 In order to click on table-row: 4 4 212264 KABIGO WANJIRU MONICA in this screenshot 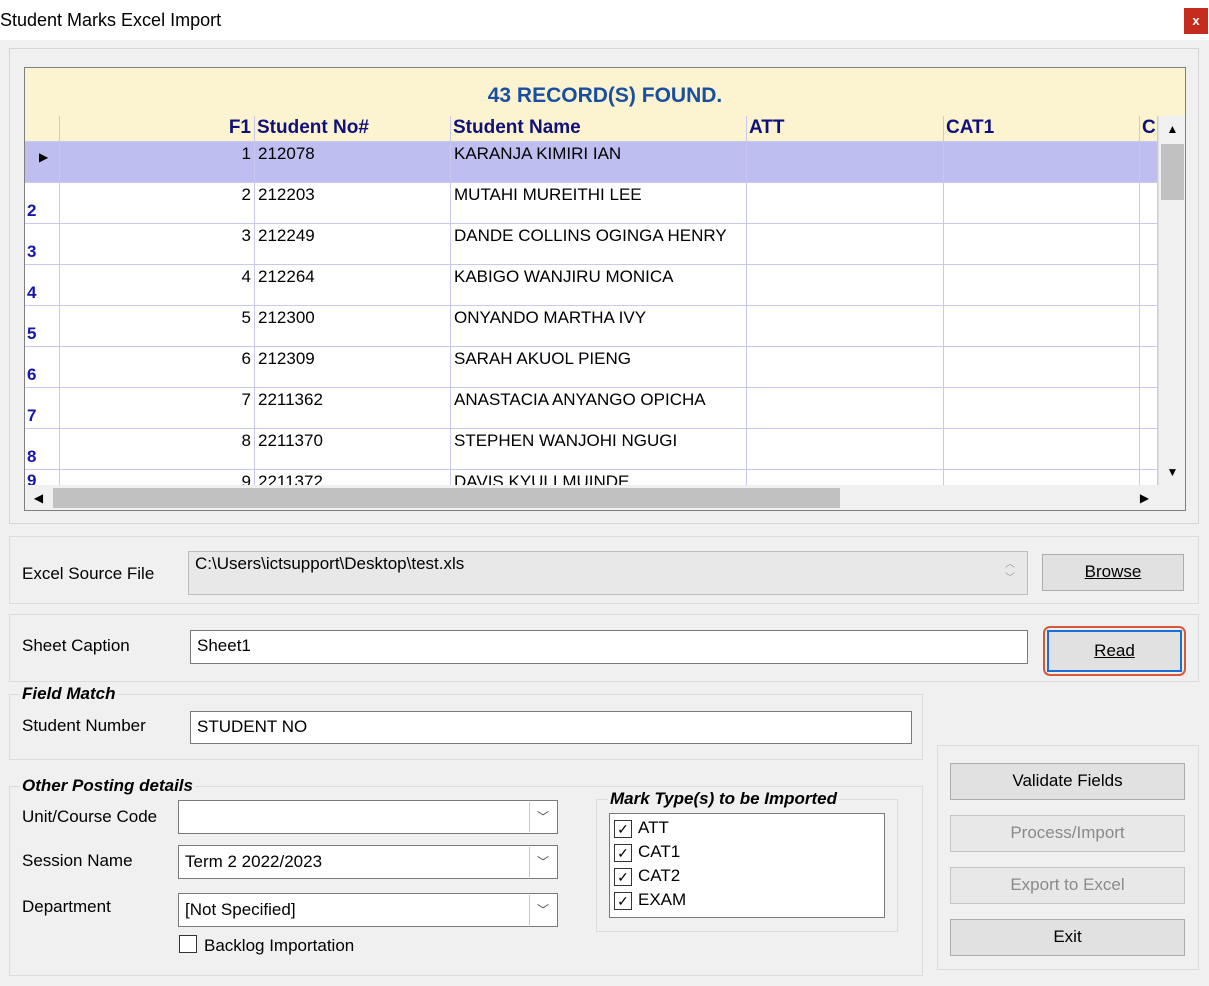, I will do `click(591, 285)`.